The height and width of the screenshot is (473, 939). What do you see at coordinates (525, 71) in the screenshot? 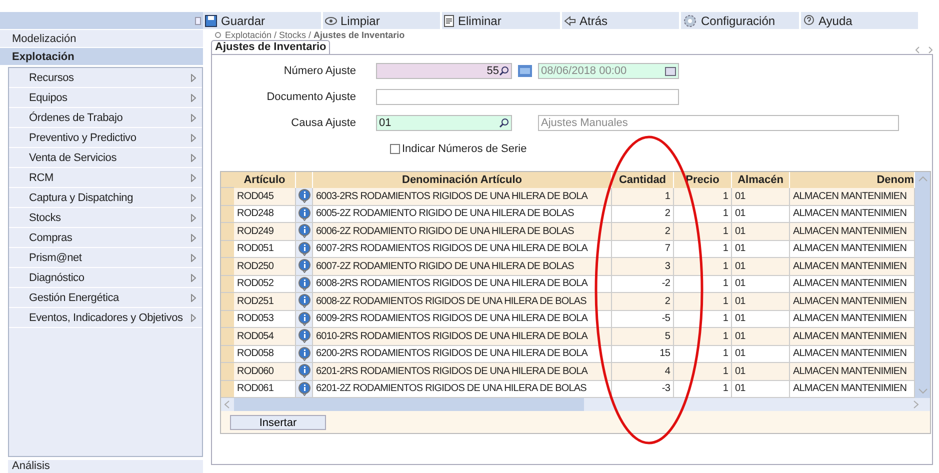
I see `counter-icon` at bounding box center [525, 71].